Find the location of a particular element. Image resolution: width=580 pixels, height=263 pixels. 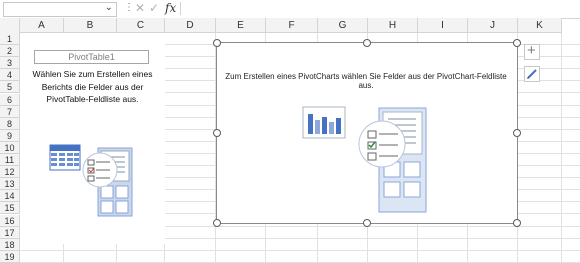

row-header-11: 11 is located at coordinates (10, 160).